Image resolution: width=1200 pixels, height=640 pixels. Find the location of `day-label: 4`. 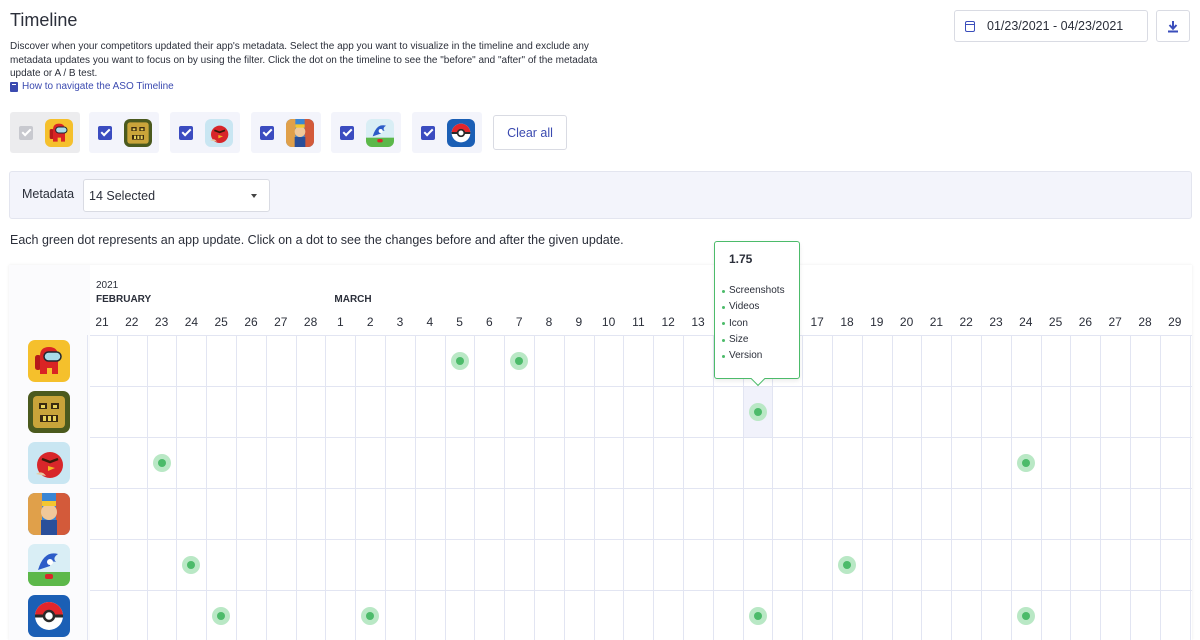

day-label: 4 is located at coordinates (430, 322).